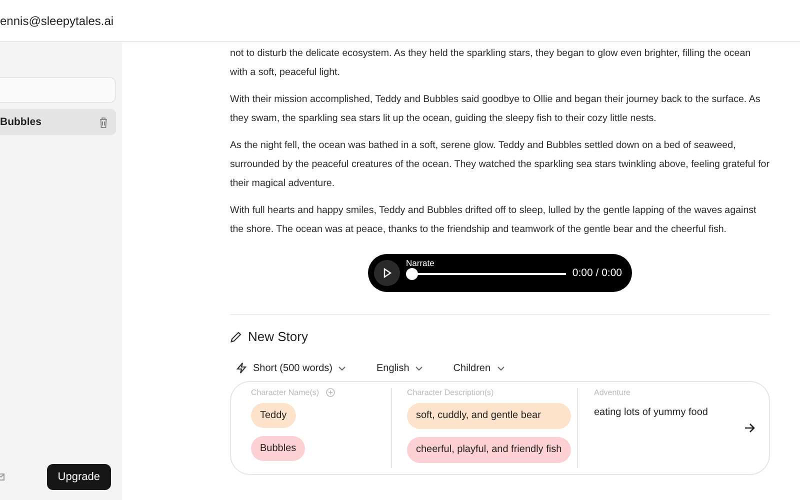 The width and height of the screenshot is (800, 500). Describe the element at coordinates (57, 21) in the screenshot. I see `account-email: ennis@sleepytales.ai` at that location.